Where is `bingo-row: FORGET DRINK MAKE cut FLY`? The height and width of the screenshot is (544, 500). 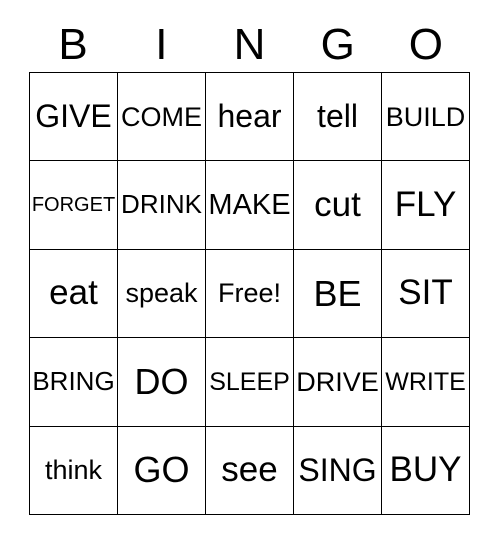
bingo-row: FORGET DRINK MAKE cut FLY is located at coordinates (250, 205).